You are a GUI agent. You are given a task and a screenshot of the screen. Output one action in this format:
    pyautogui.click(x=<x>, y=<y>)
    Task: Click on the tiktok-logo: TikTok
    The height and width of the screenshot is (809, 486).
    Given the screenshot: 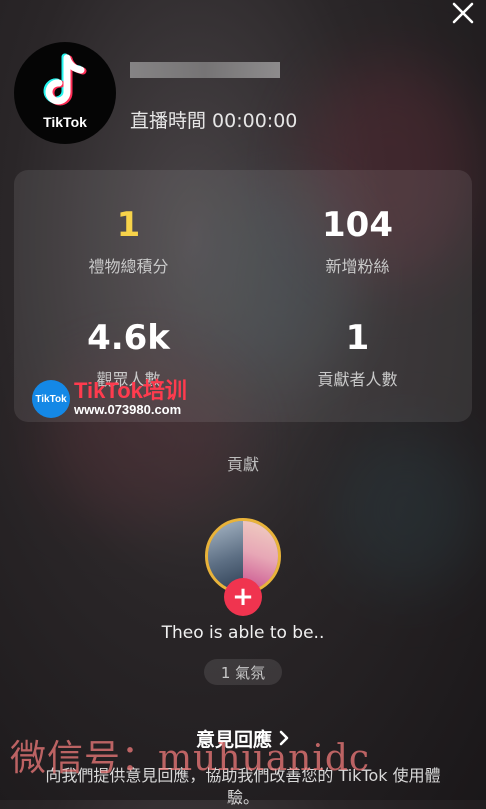 What is the action you would take?
    pyautogui.click(x=65, y=93)
    